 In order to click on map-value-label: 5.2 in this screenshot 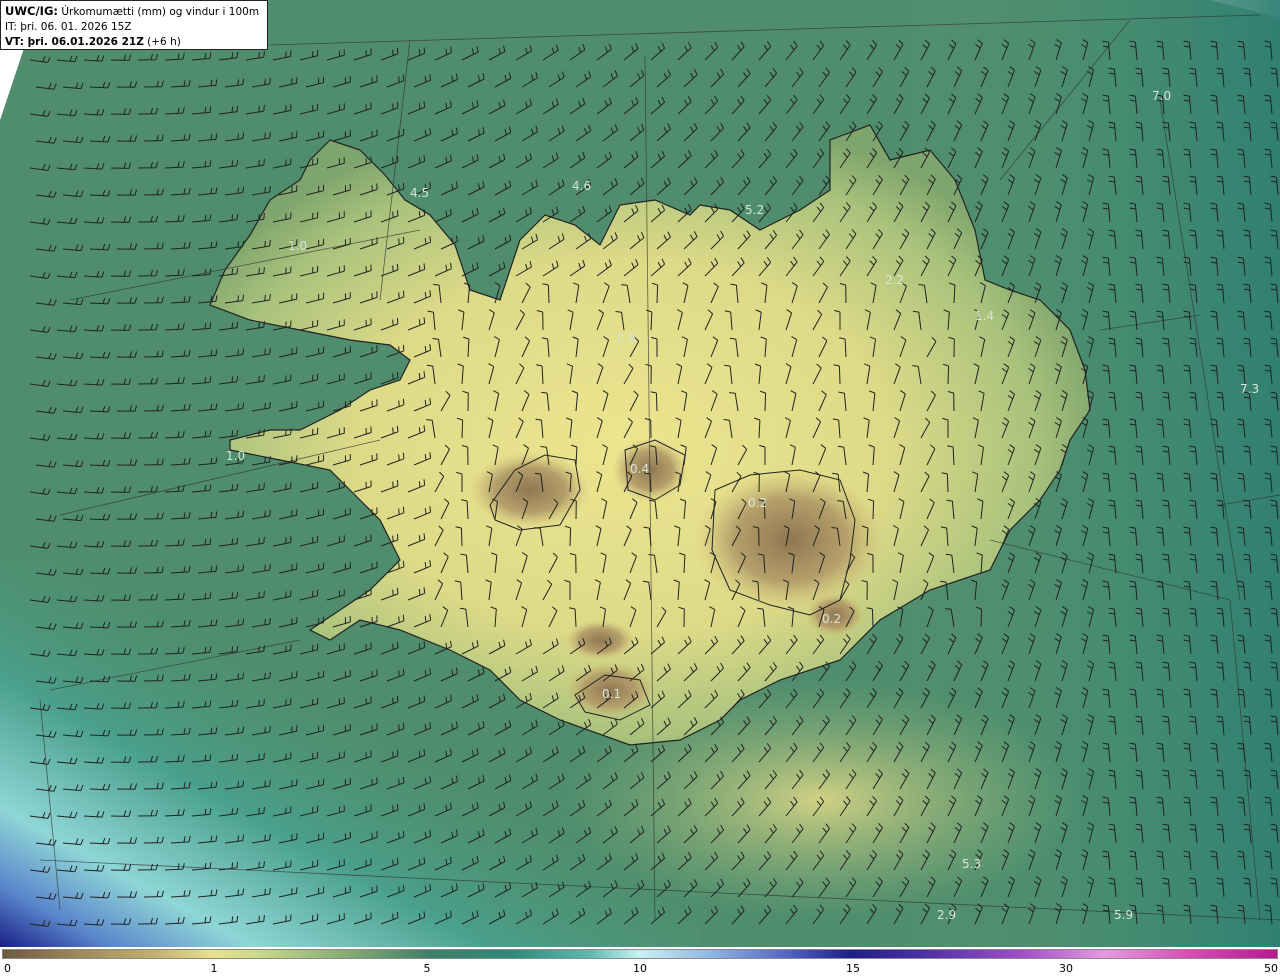, I will do `click(754, 210)`.